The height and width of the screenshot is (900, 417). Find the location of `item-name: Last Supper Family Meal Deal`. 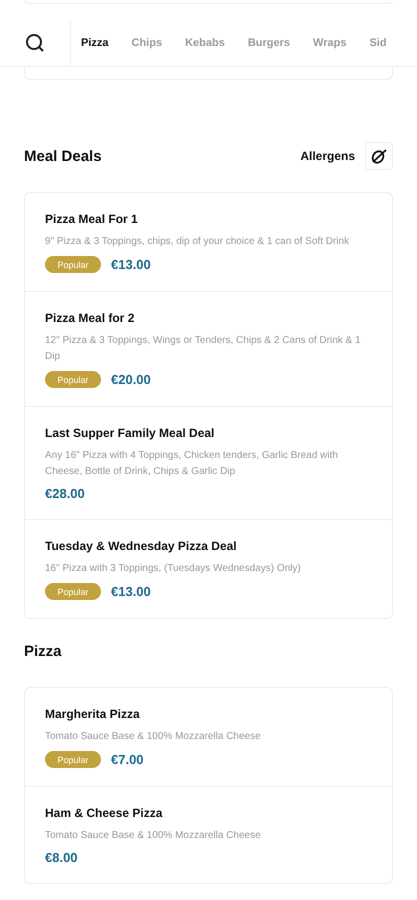

item-name: Last Supper Family Meal Deal is located at coordinates (130, 433).